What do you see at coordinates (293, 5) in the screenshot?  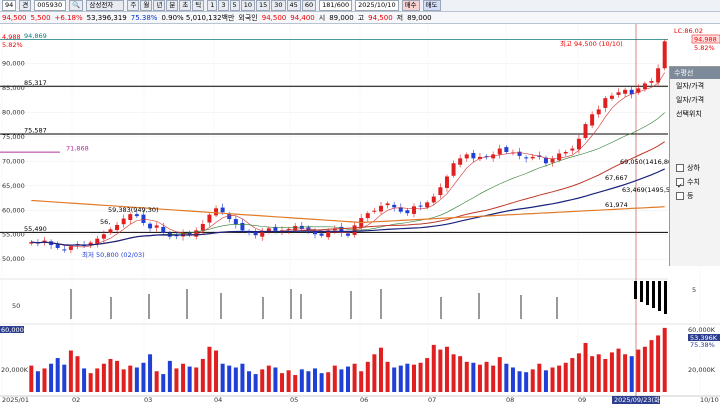 I see `interval-45: 45` at bounding box center [293, 5].